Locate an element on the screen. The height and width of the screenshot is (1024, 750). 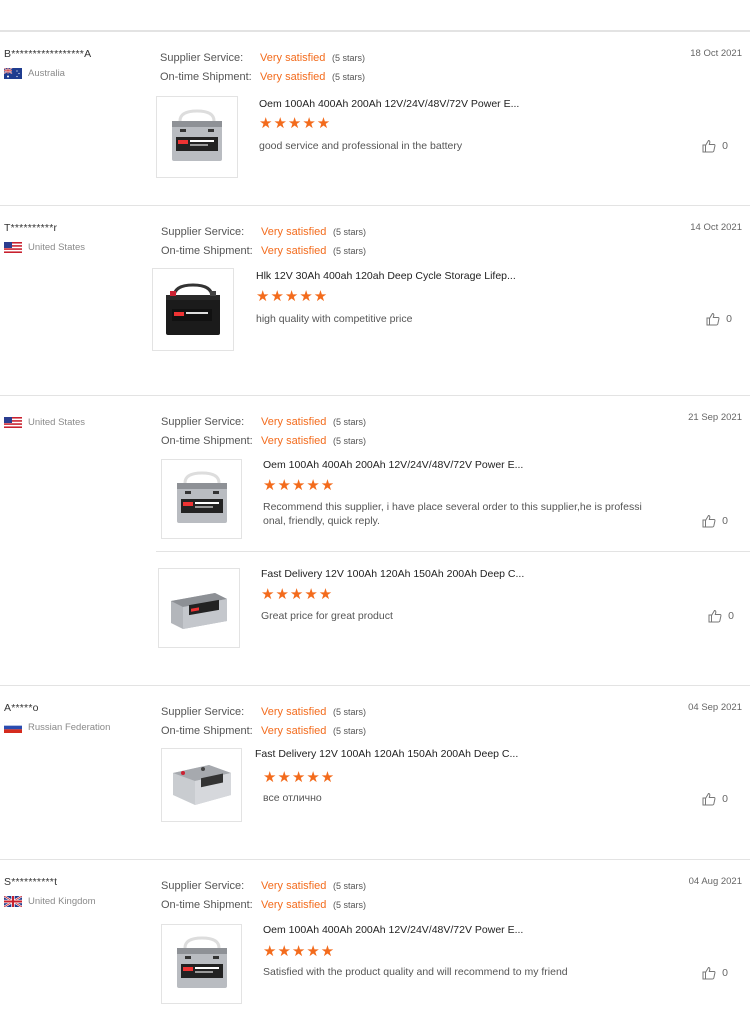
buyer-info: United States is located at coordinates (79, 420).